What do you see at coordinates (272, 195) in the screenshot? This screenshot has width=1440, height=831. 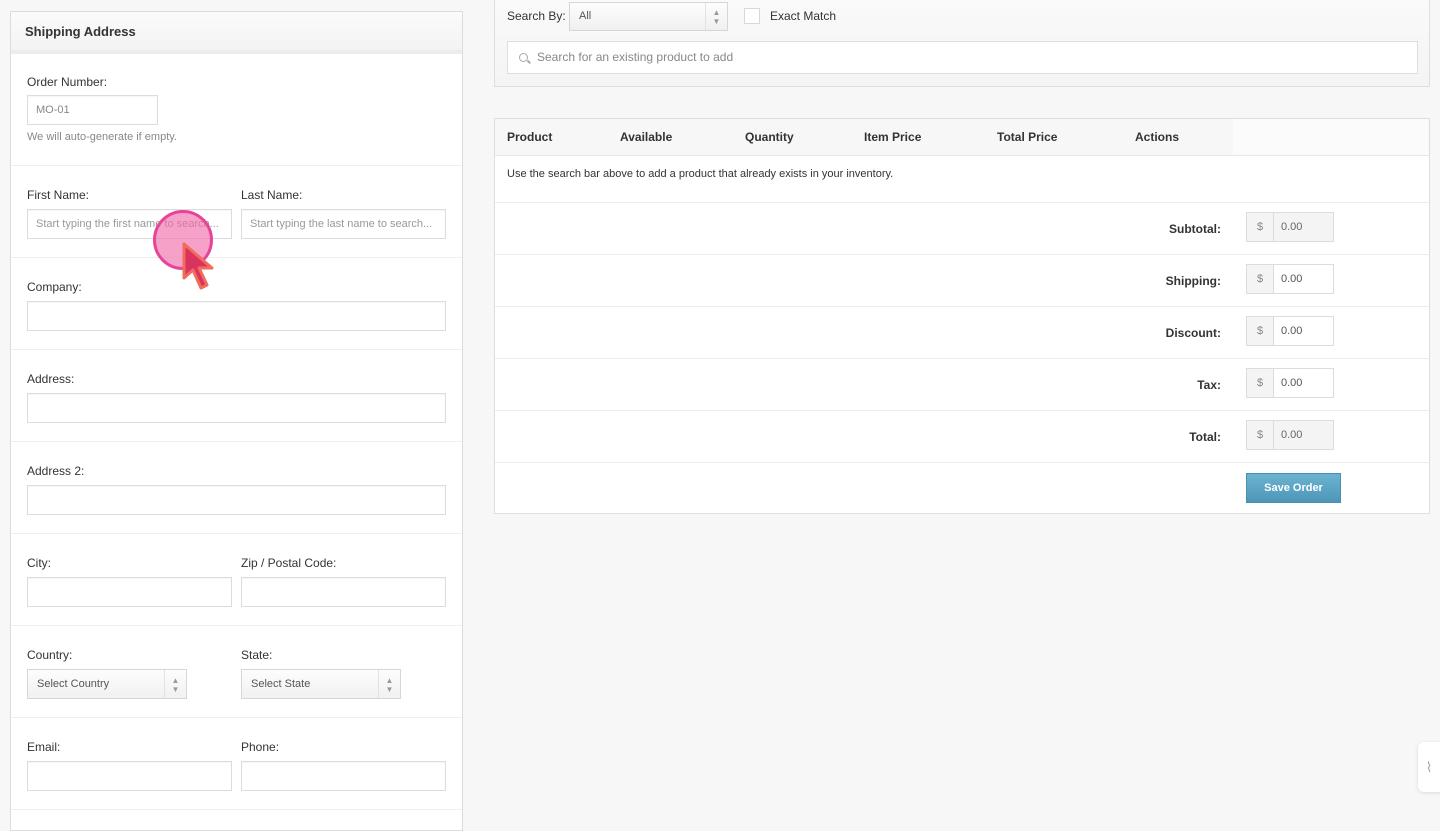 I see `last-name-label: Last Name:` at bounding box center [272, 195].